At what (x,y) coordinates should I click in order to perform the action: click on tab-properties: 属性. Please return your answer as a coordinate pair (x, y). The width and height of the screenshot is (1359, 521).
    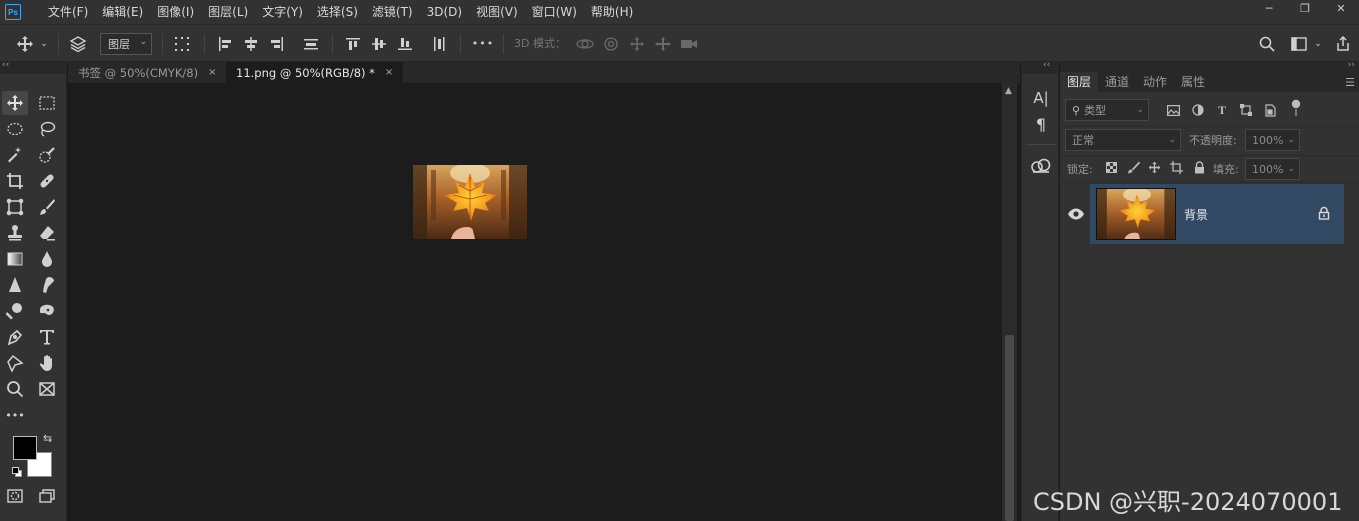
    Looking at the image, I should click on (1193, 82).